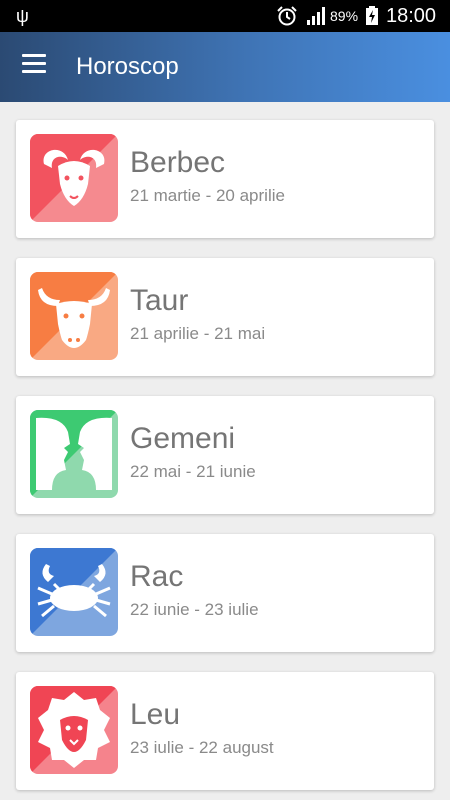  I want to click on sign-dates: 23 iulie - 22 august, so click(202, 747).